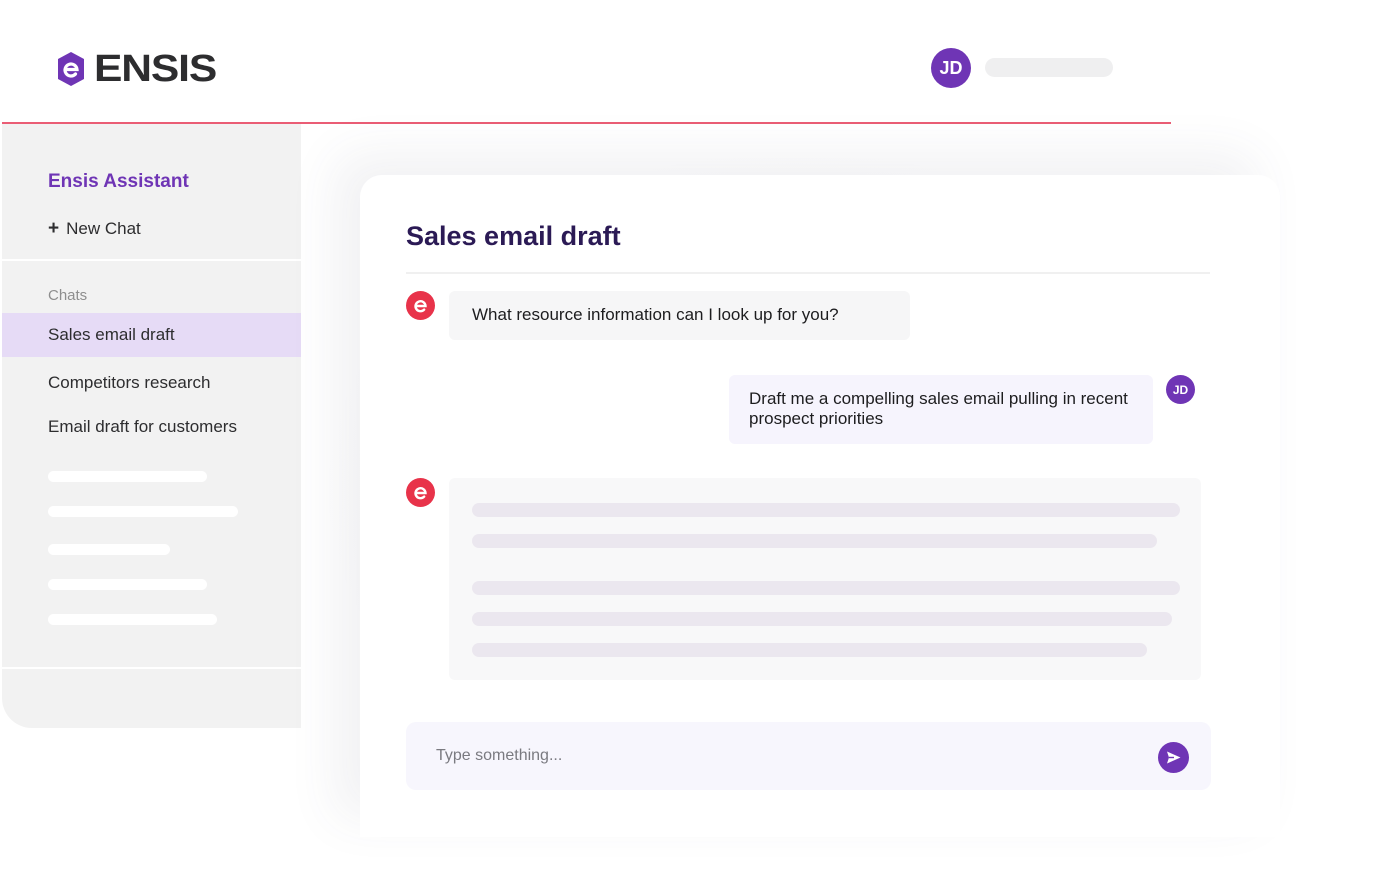 This screenshot has height=872, width=1381. I want to click on sidebar-item-competitors-research: Competitors research, so click(151, 383).